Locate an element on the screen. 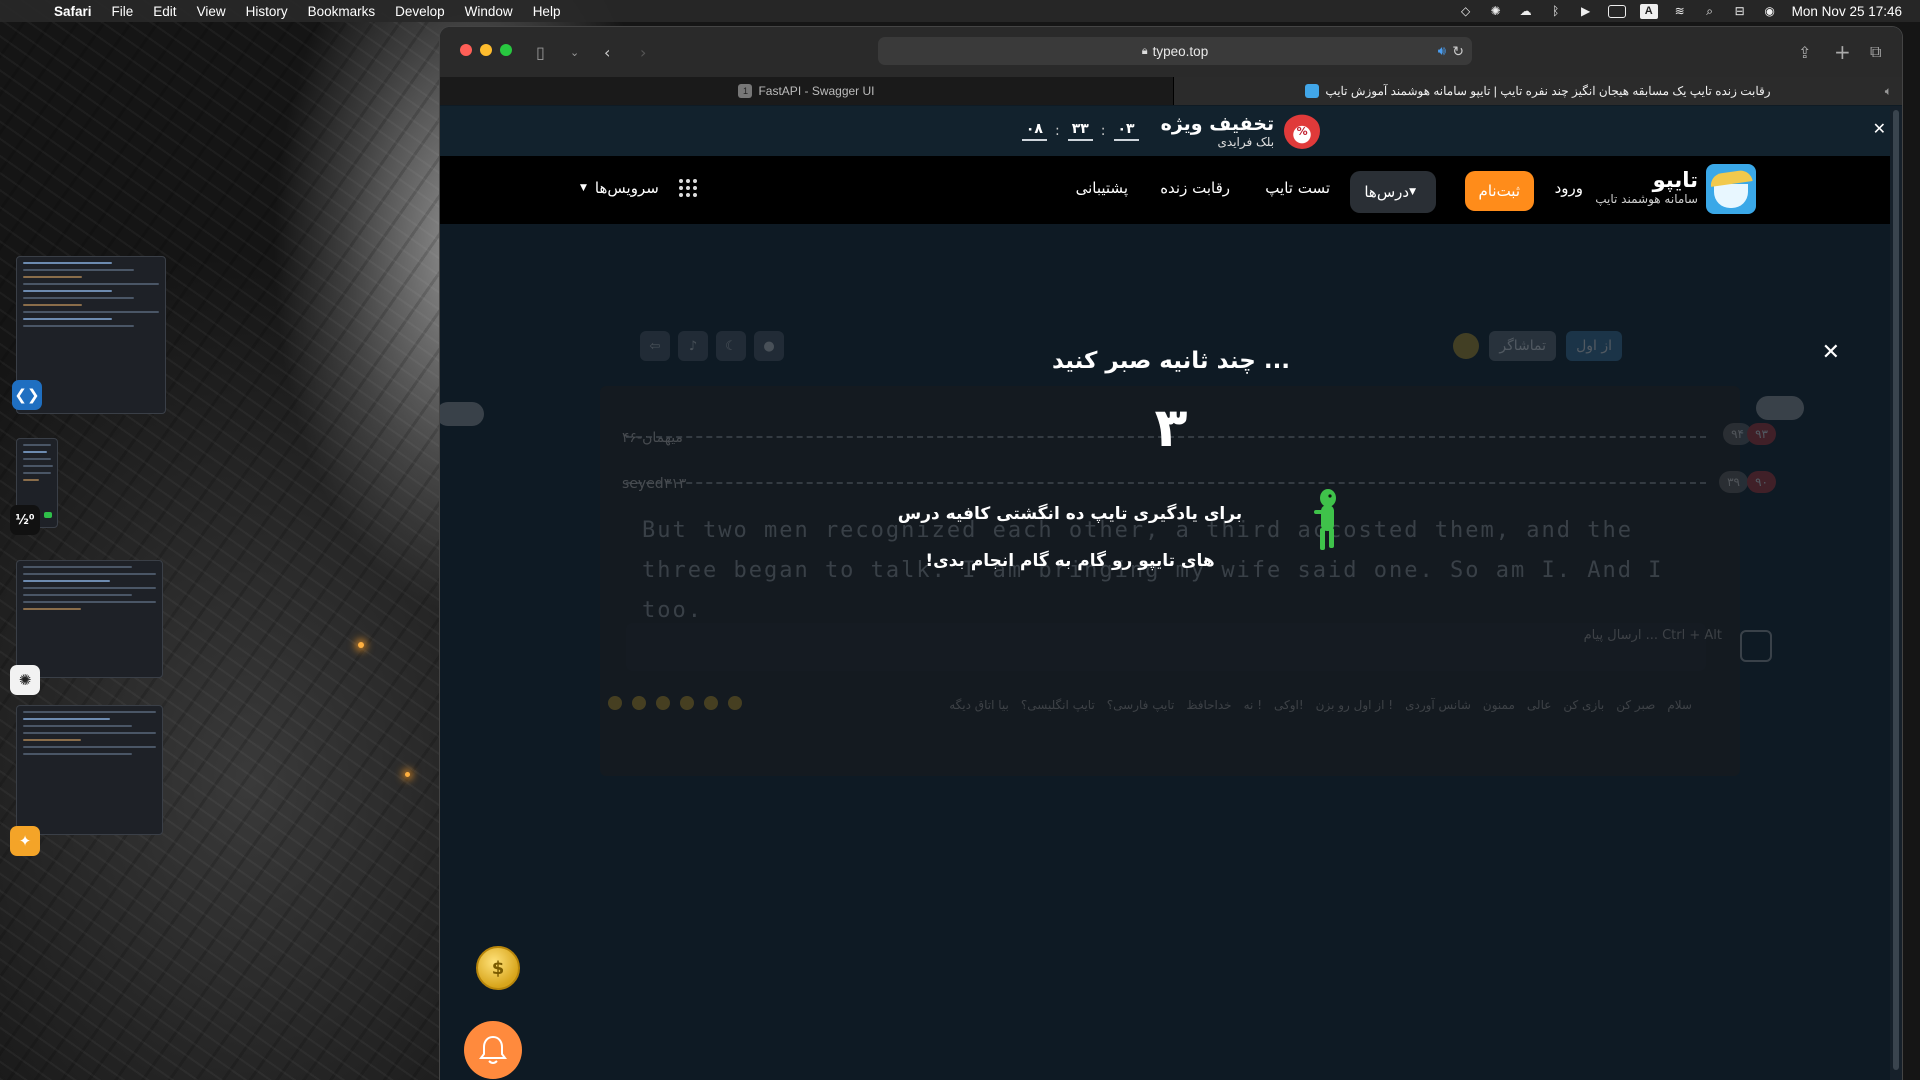  forward-button: › is located at coordinates (643, 52).